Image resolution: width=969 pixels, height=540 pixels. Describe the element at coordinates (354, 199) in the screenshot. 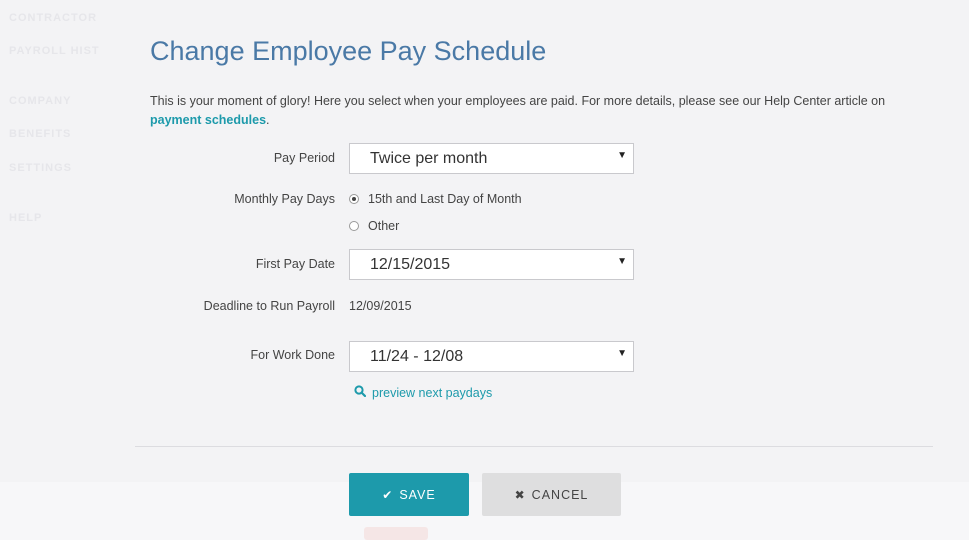

I see `radio-selected-icon` at that location.